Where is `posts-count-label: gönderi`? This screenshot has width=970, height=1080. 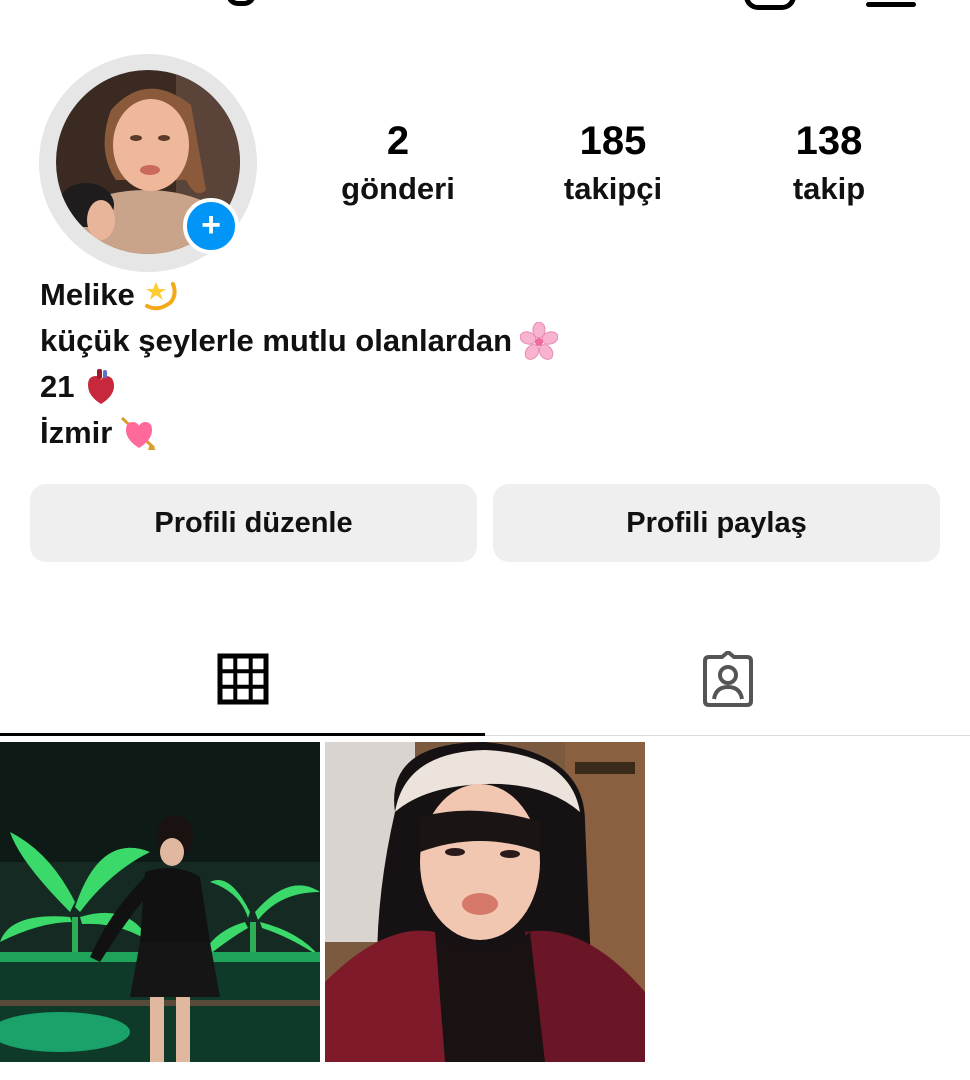 posts-count-label: gönderi is located at coordinates (398, 188).